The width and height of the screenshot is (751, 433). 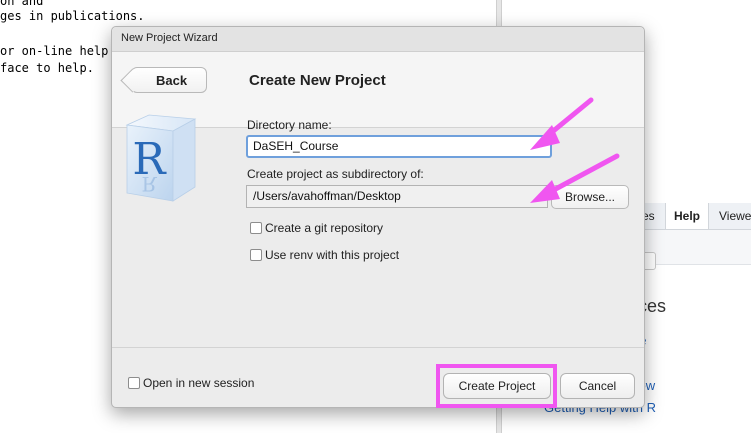 I want to click on svg-text: R, so click(x=149, y=184).